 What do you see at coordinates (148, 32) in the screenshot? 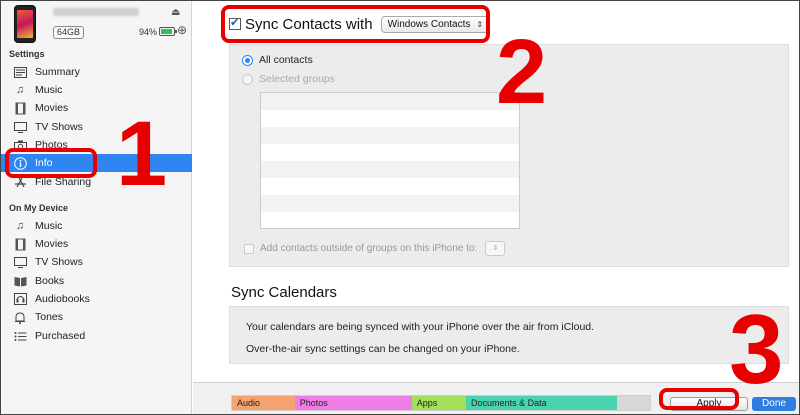
I see `battery-percentage: 94%` at bounding box center [148, 32].